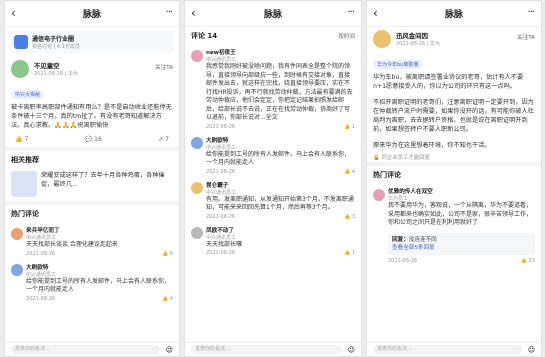 Image resolution: width=545 pixels, height=357 pixels. What do you see at coordinates (56, 47) in the screenshot?
I see `group-sub: 实名讨论 | 4.1万成员` at bounding box center [56, 47].